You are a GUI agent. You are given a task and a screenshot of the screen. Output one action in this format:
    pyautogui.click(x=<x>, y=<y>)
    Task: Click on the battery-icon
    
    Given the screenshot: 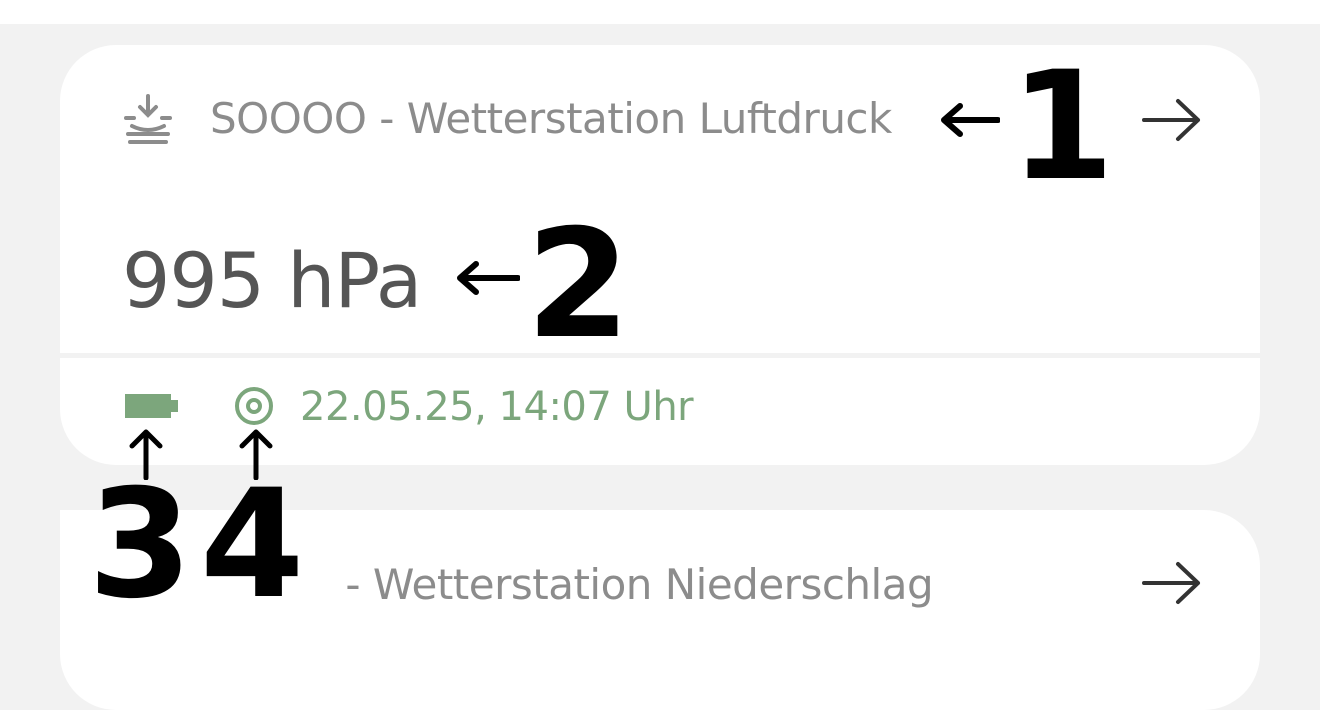 What is the action you would take?
    pyautogui.click(x=151, y=406)
    